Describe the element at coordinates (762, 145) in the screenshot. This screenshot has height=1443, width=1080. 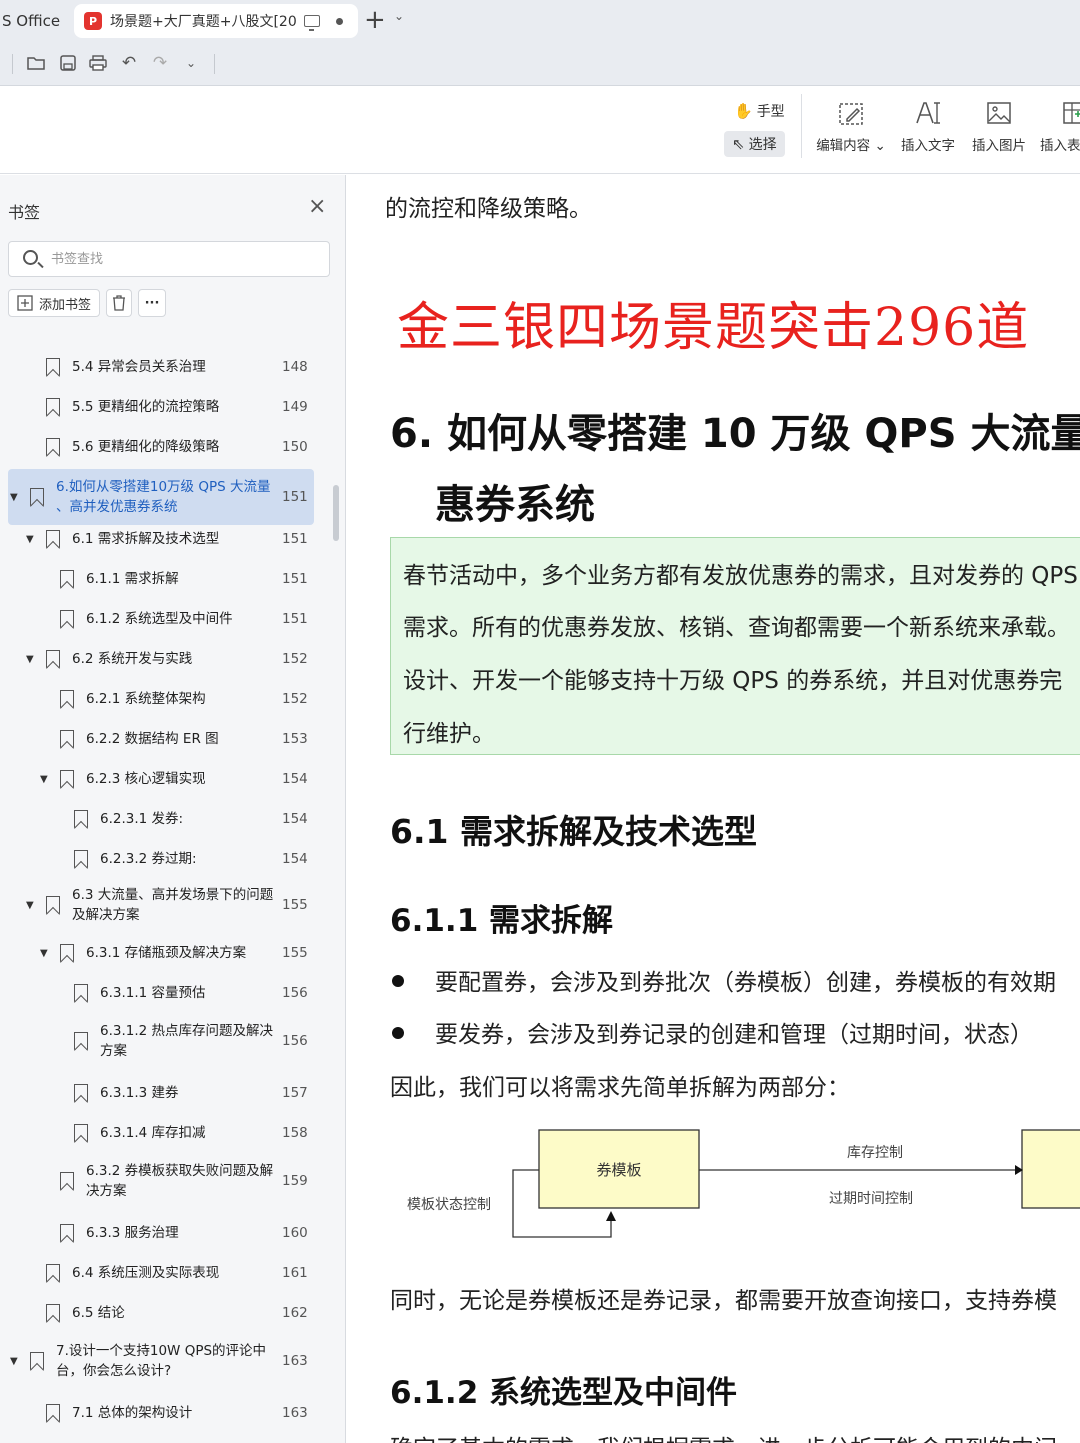
I see `select-tool-label: 选择` at that location.